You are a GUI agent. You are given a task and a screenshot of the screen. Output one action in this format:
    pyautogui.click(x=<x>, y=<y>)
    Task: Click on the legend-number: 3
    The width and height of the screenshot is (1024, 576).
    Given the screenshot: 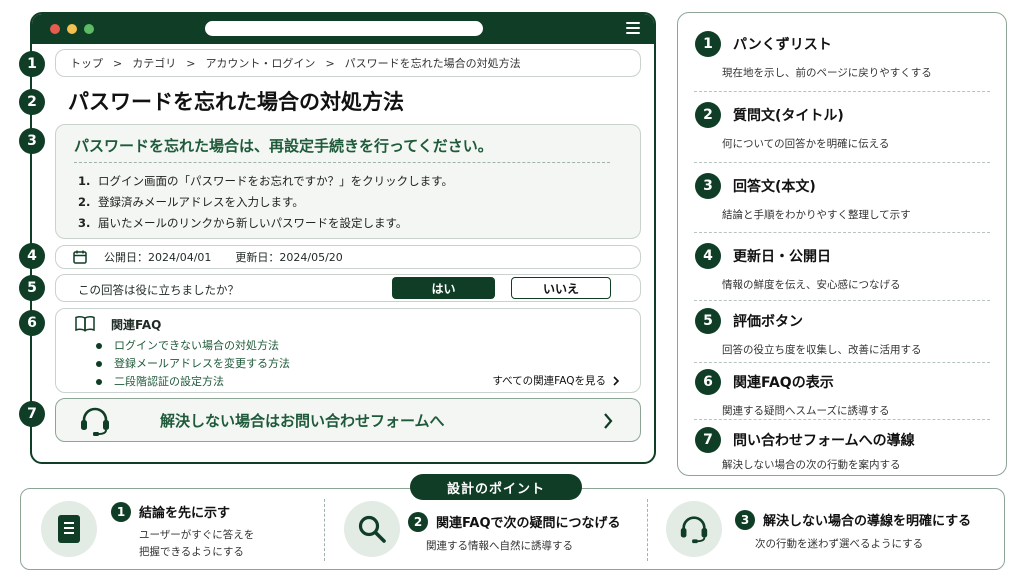 What is the action you would take?
    pyautogui.click(x=708, y=186)
    